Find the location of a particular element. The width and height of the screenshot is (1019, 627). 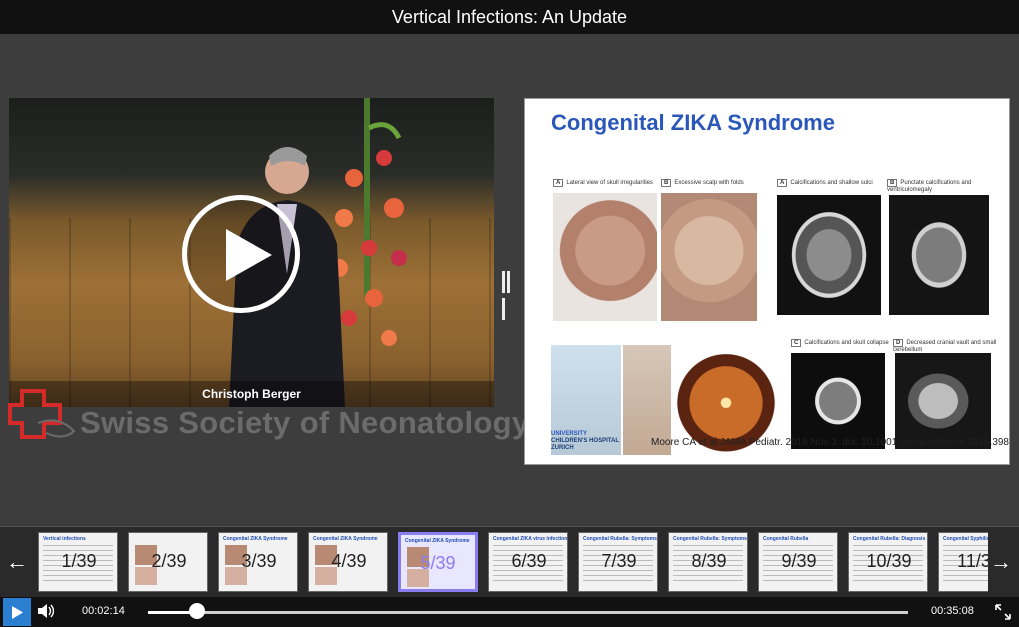

presentation-title: Vertical Infections: An Update is located at coordinates (509, 17).